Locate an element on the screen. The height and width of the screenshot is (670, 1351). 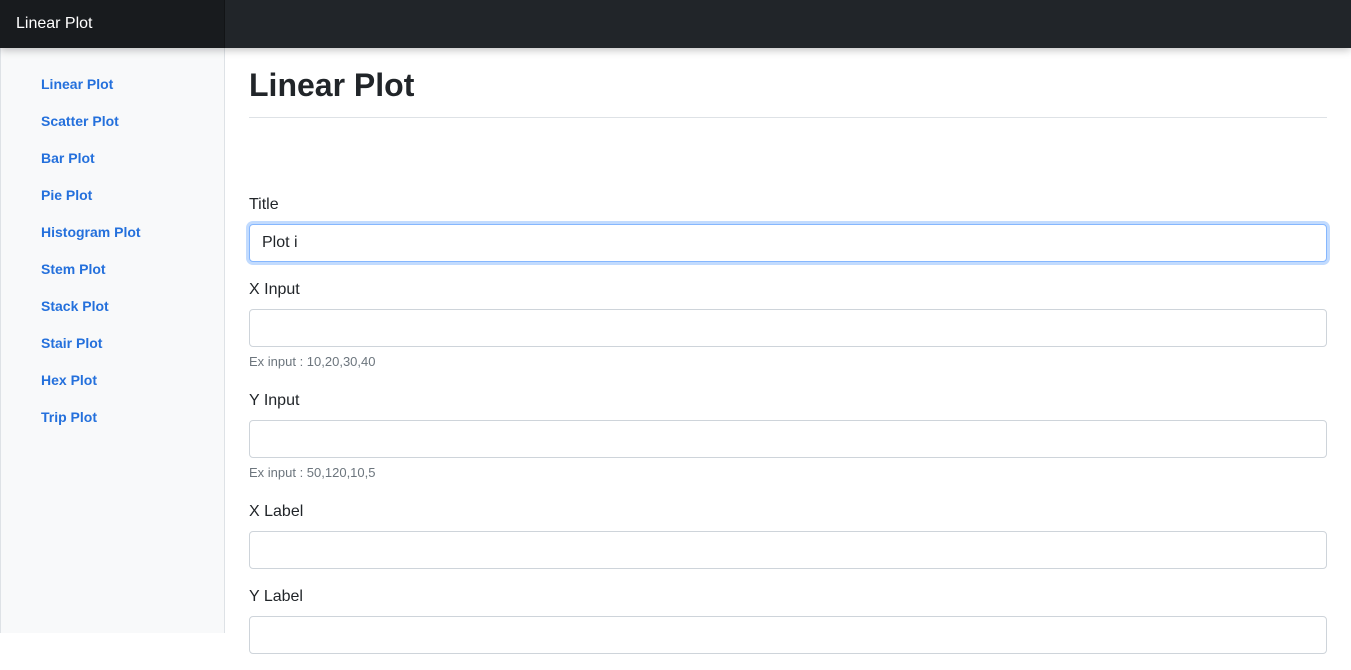
sidebar-item-hex-plot: Hex Plot is located at coordinates (112, 380).